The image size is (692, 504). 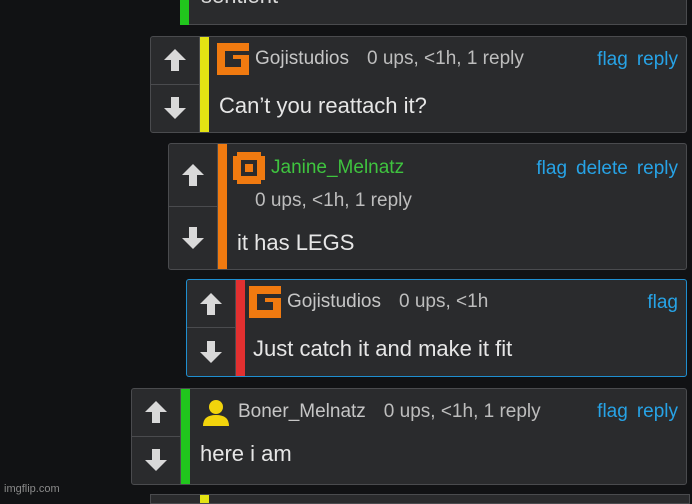 What do you see at coordinates (602, 169) in the screenshot?
I see `delete-link: delete` at bounding box center [602, 169].